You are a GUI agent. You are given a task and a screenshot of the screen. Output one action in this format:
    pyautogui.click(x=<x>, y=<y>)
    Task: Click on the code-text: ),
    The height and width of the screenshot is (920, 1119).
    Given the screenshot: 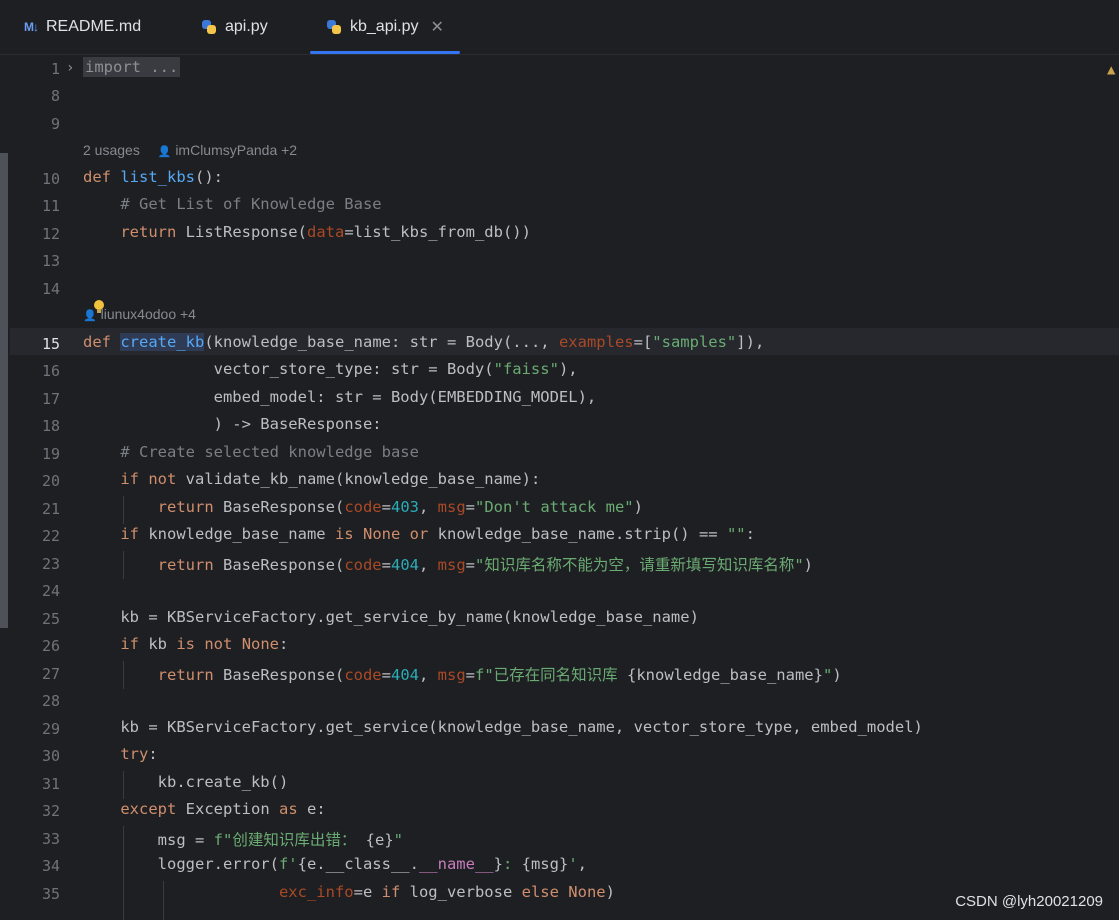 What is the action you would take?
    pyautogui.click(x=568, y=369)
    